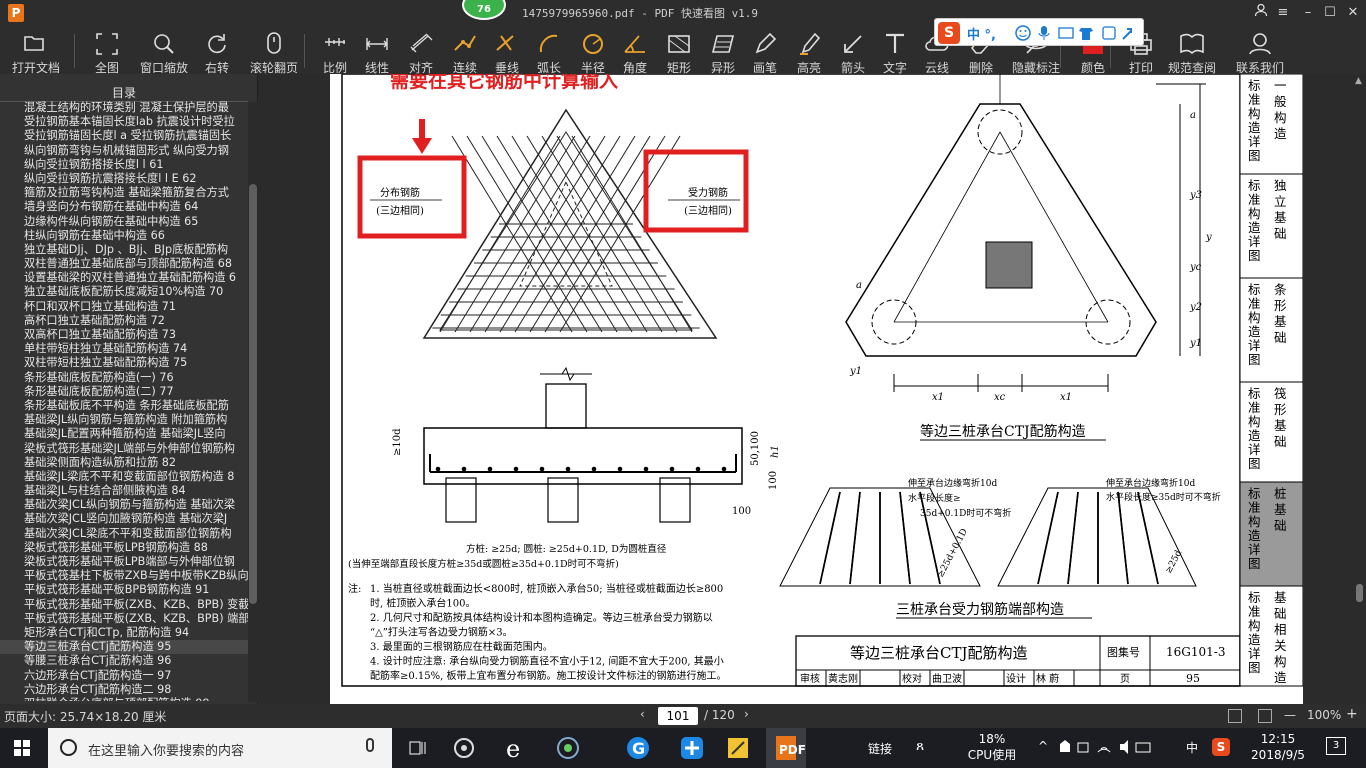 The height and width of the screenshot is (768, 1366). What do you see at coordinates (124, 449) in the screenshot?
I see `toc-item: 梁板式筏形基础梁JL端部与外伸部位钢筋构` at bounding box center [124, 449].